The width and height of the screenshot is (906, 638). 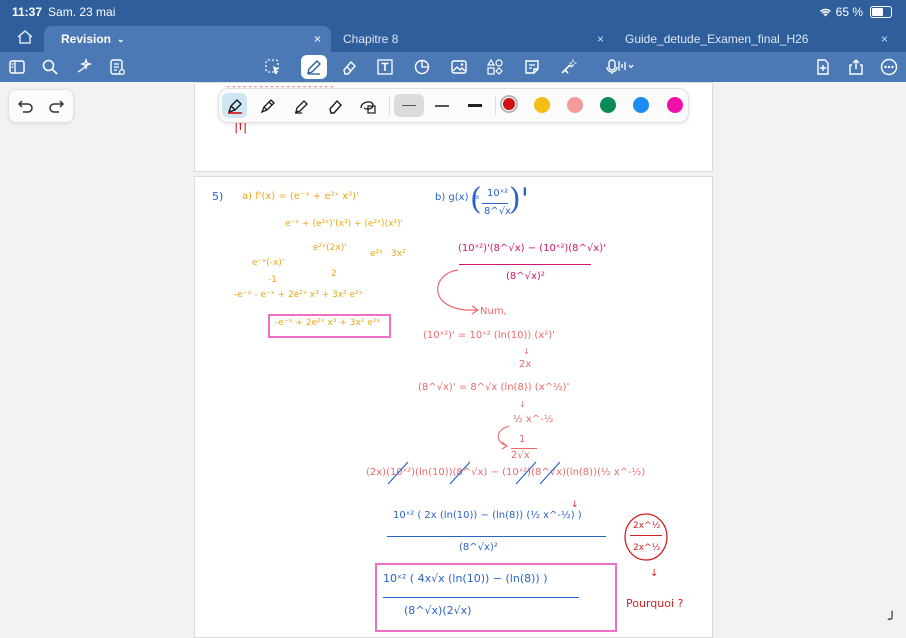 What do you see at coordinates (218, 196) in the screenshot?
I see `ink-question-number: 5)` at bounding box center [218, 196].